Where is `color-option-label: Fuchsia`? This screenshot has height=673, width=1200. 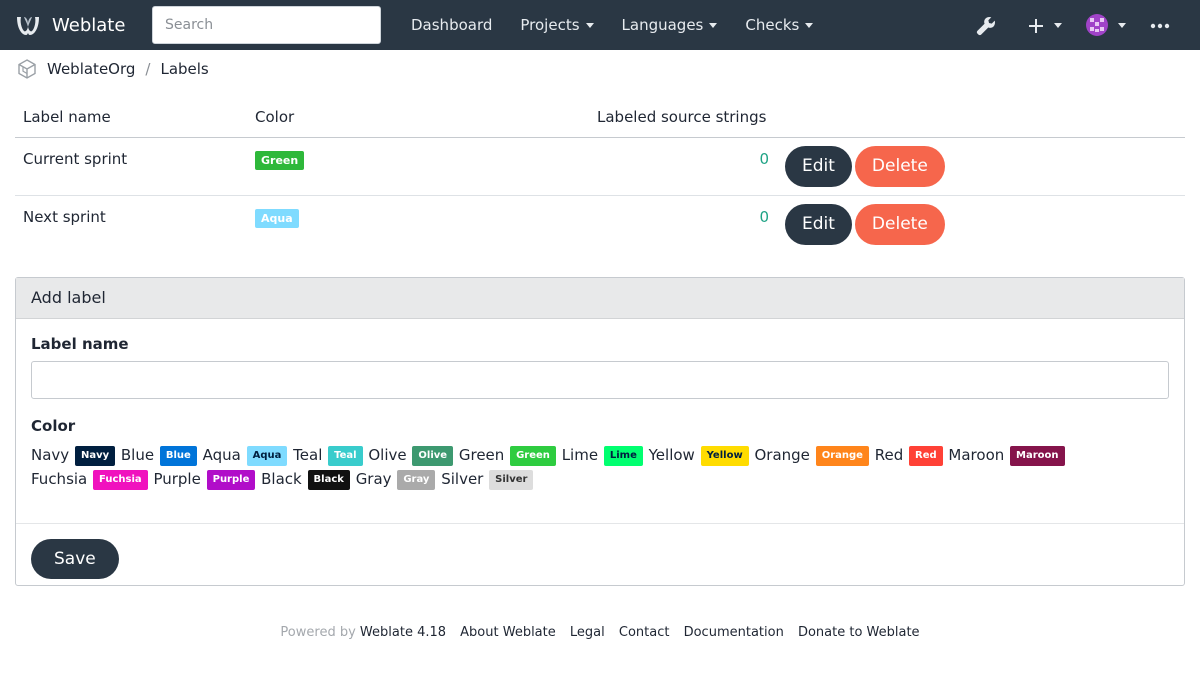
color-option-label: Fuchsia is located at coordinates (59, 479).